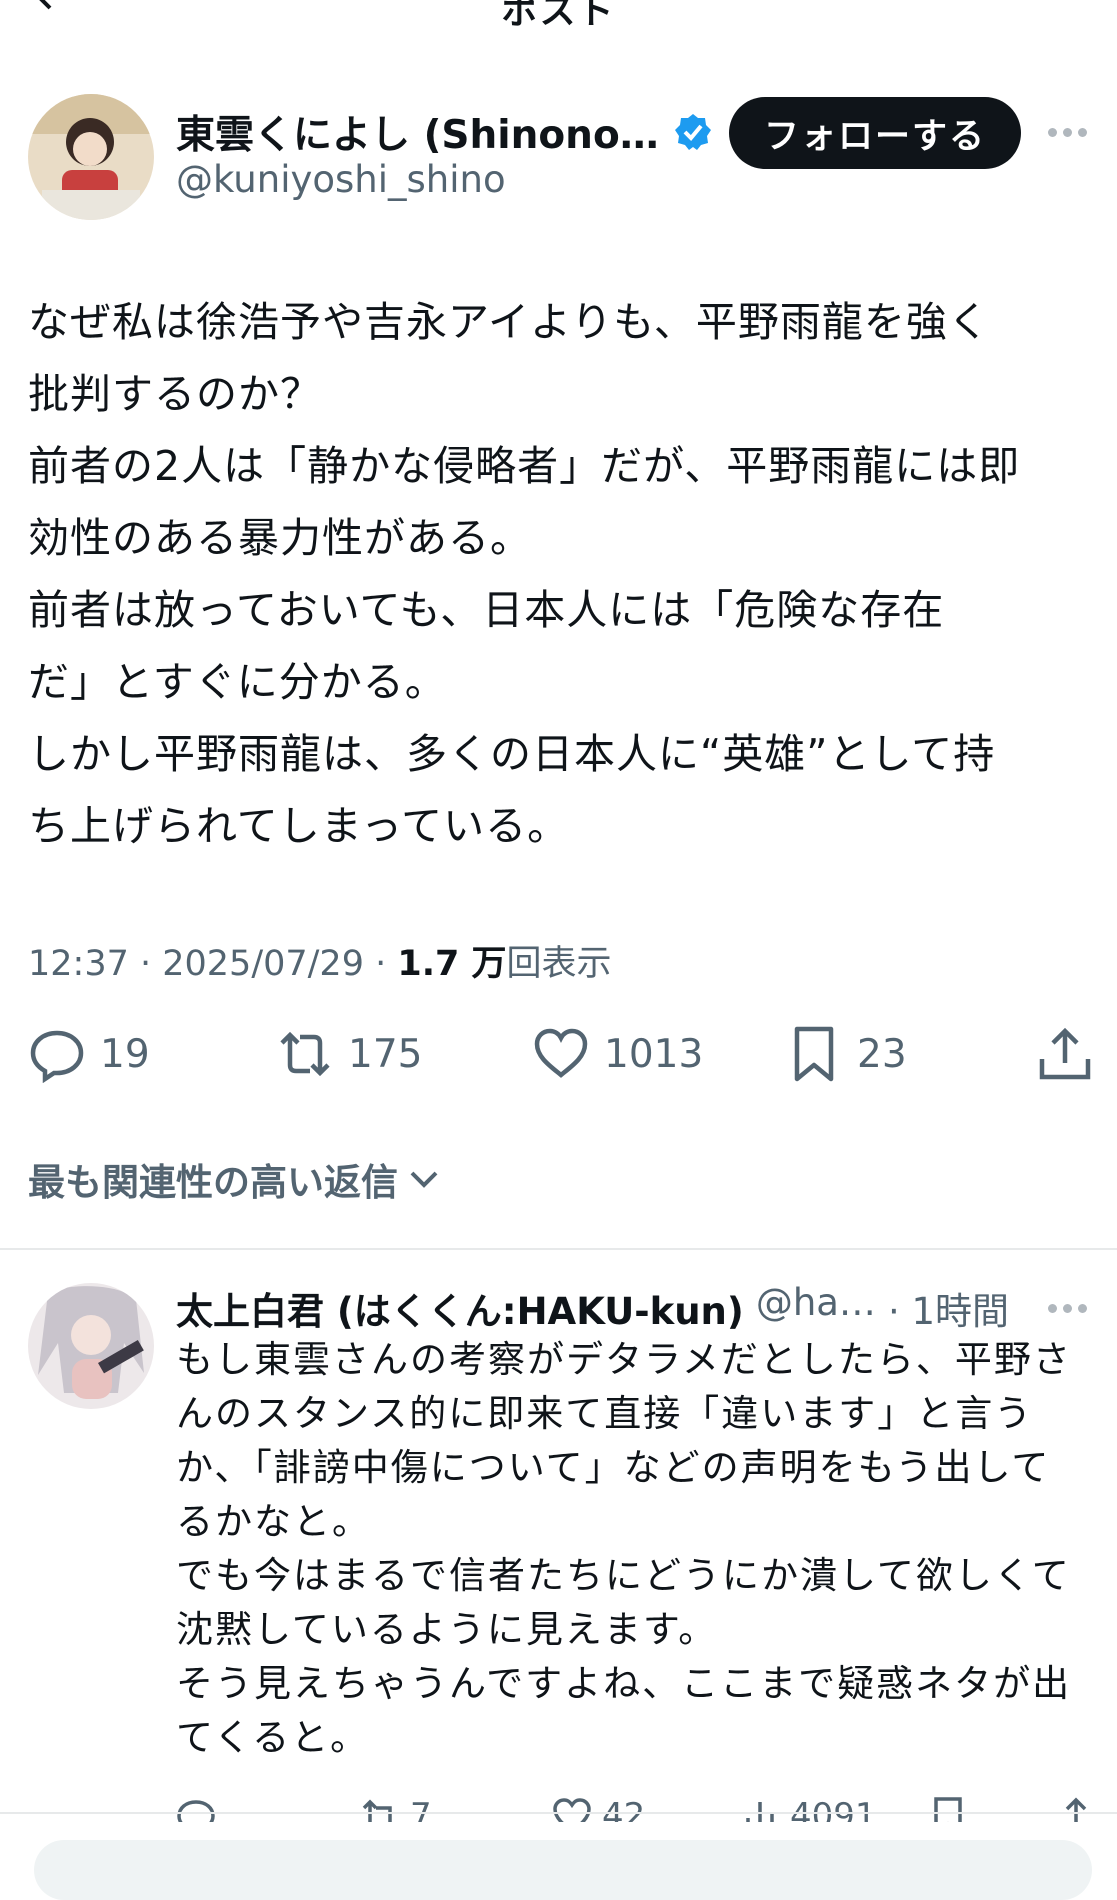 Image resolution: width=1117 pixels, height=1900 pixels. Describe the element at coordinates (421, 1809) in the screenshot. I see `reply-repost-count: 7` at that location.